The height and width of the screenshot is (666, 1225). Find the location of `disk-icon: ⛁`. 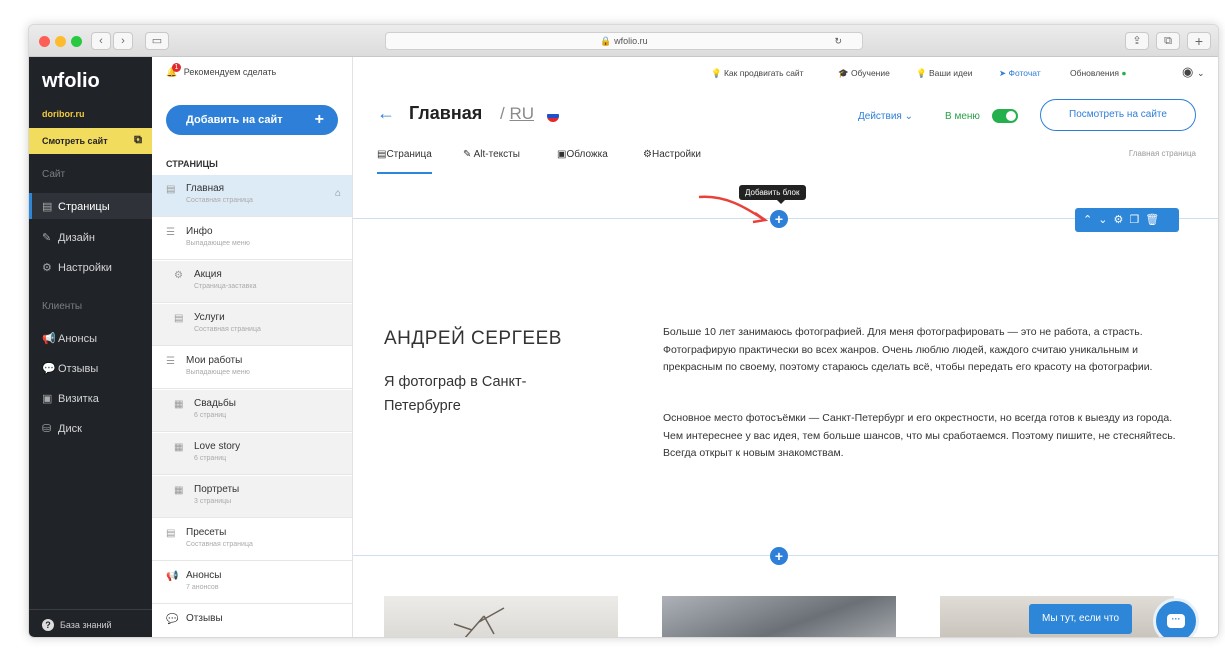

disk-icon: ⛁ is located at coordinates (47, 429).